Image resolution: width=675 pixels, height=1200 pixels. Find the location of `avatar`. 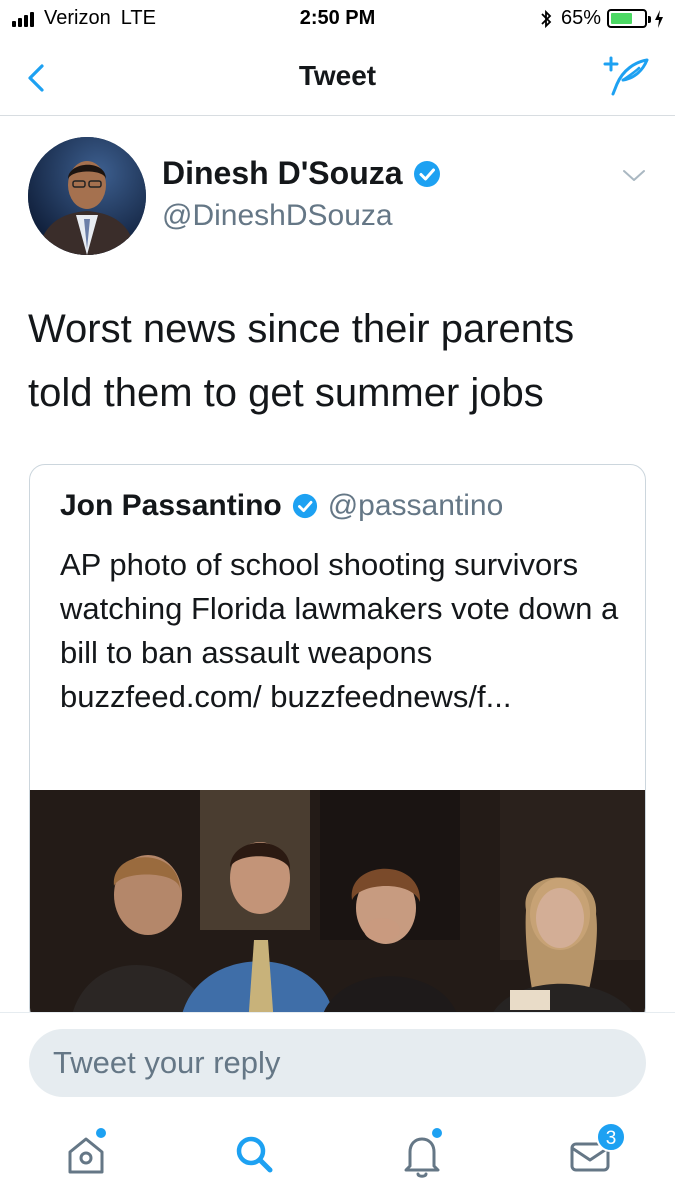

avatar is located at coordinates (87, 196).